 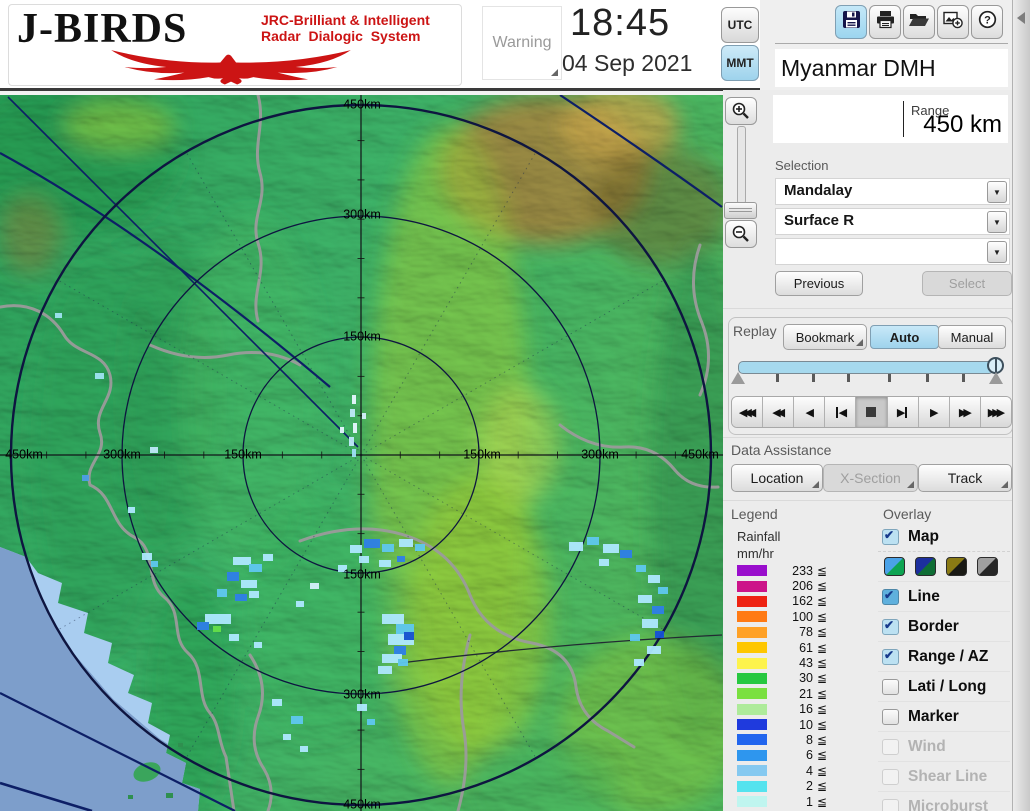 I want to click on legend-entry: 78 ≦, so click(x=796, y=632).